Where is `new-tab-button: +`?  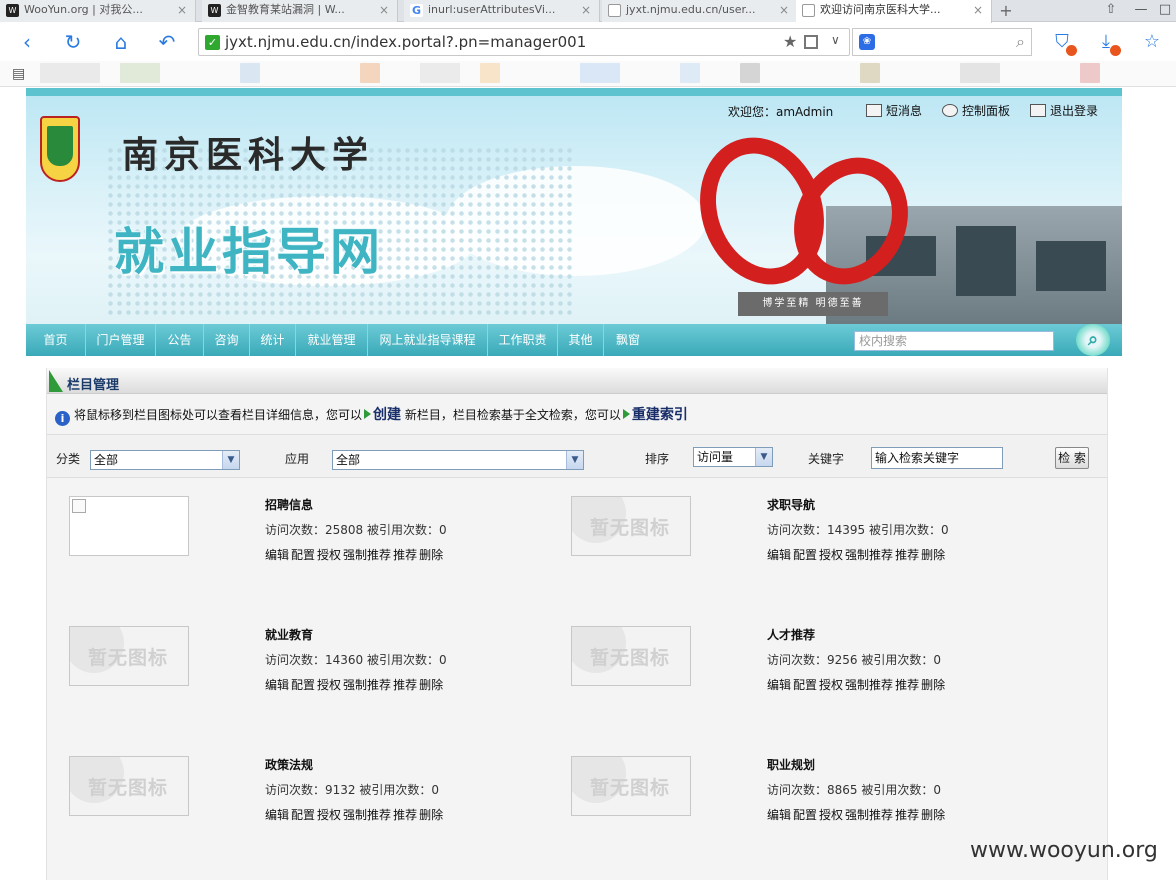
new-tab-button: + is located at coordinates (1006, 11).